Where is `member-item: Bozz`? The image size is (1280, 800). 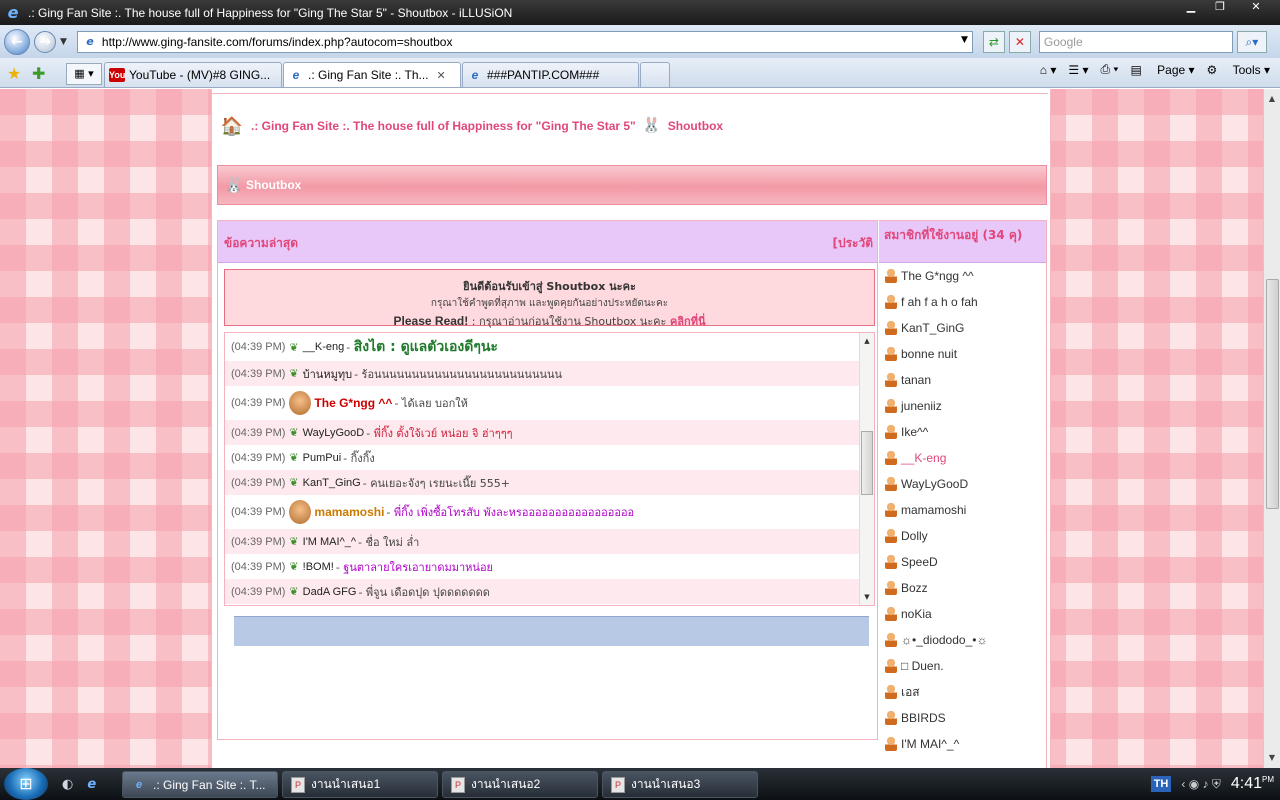
member-item: Bozz is located at coordinates (962, 588).